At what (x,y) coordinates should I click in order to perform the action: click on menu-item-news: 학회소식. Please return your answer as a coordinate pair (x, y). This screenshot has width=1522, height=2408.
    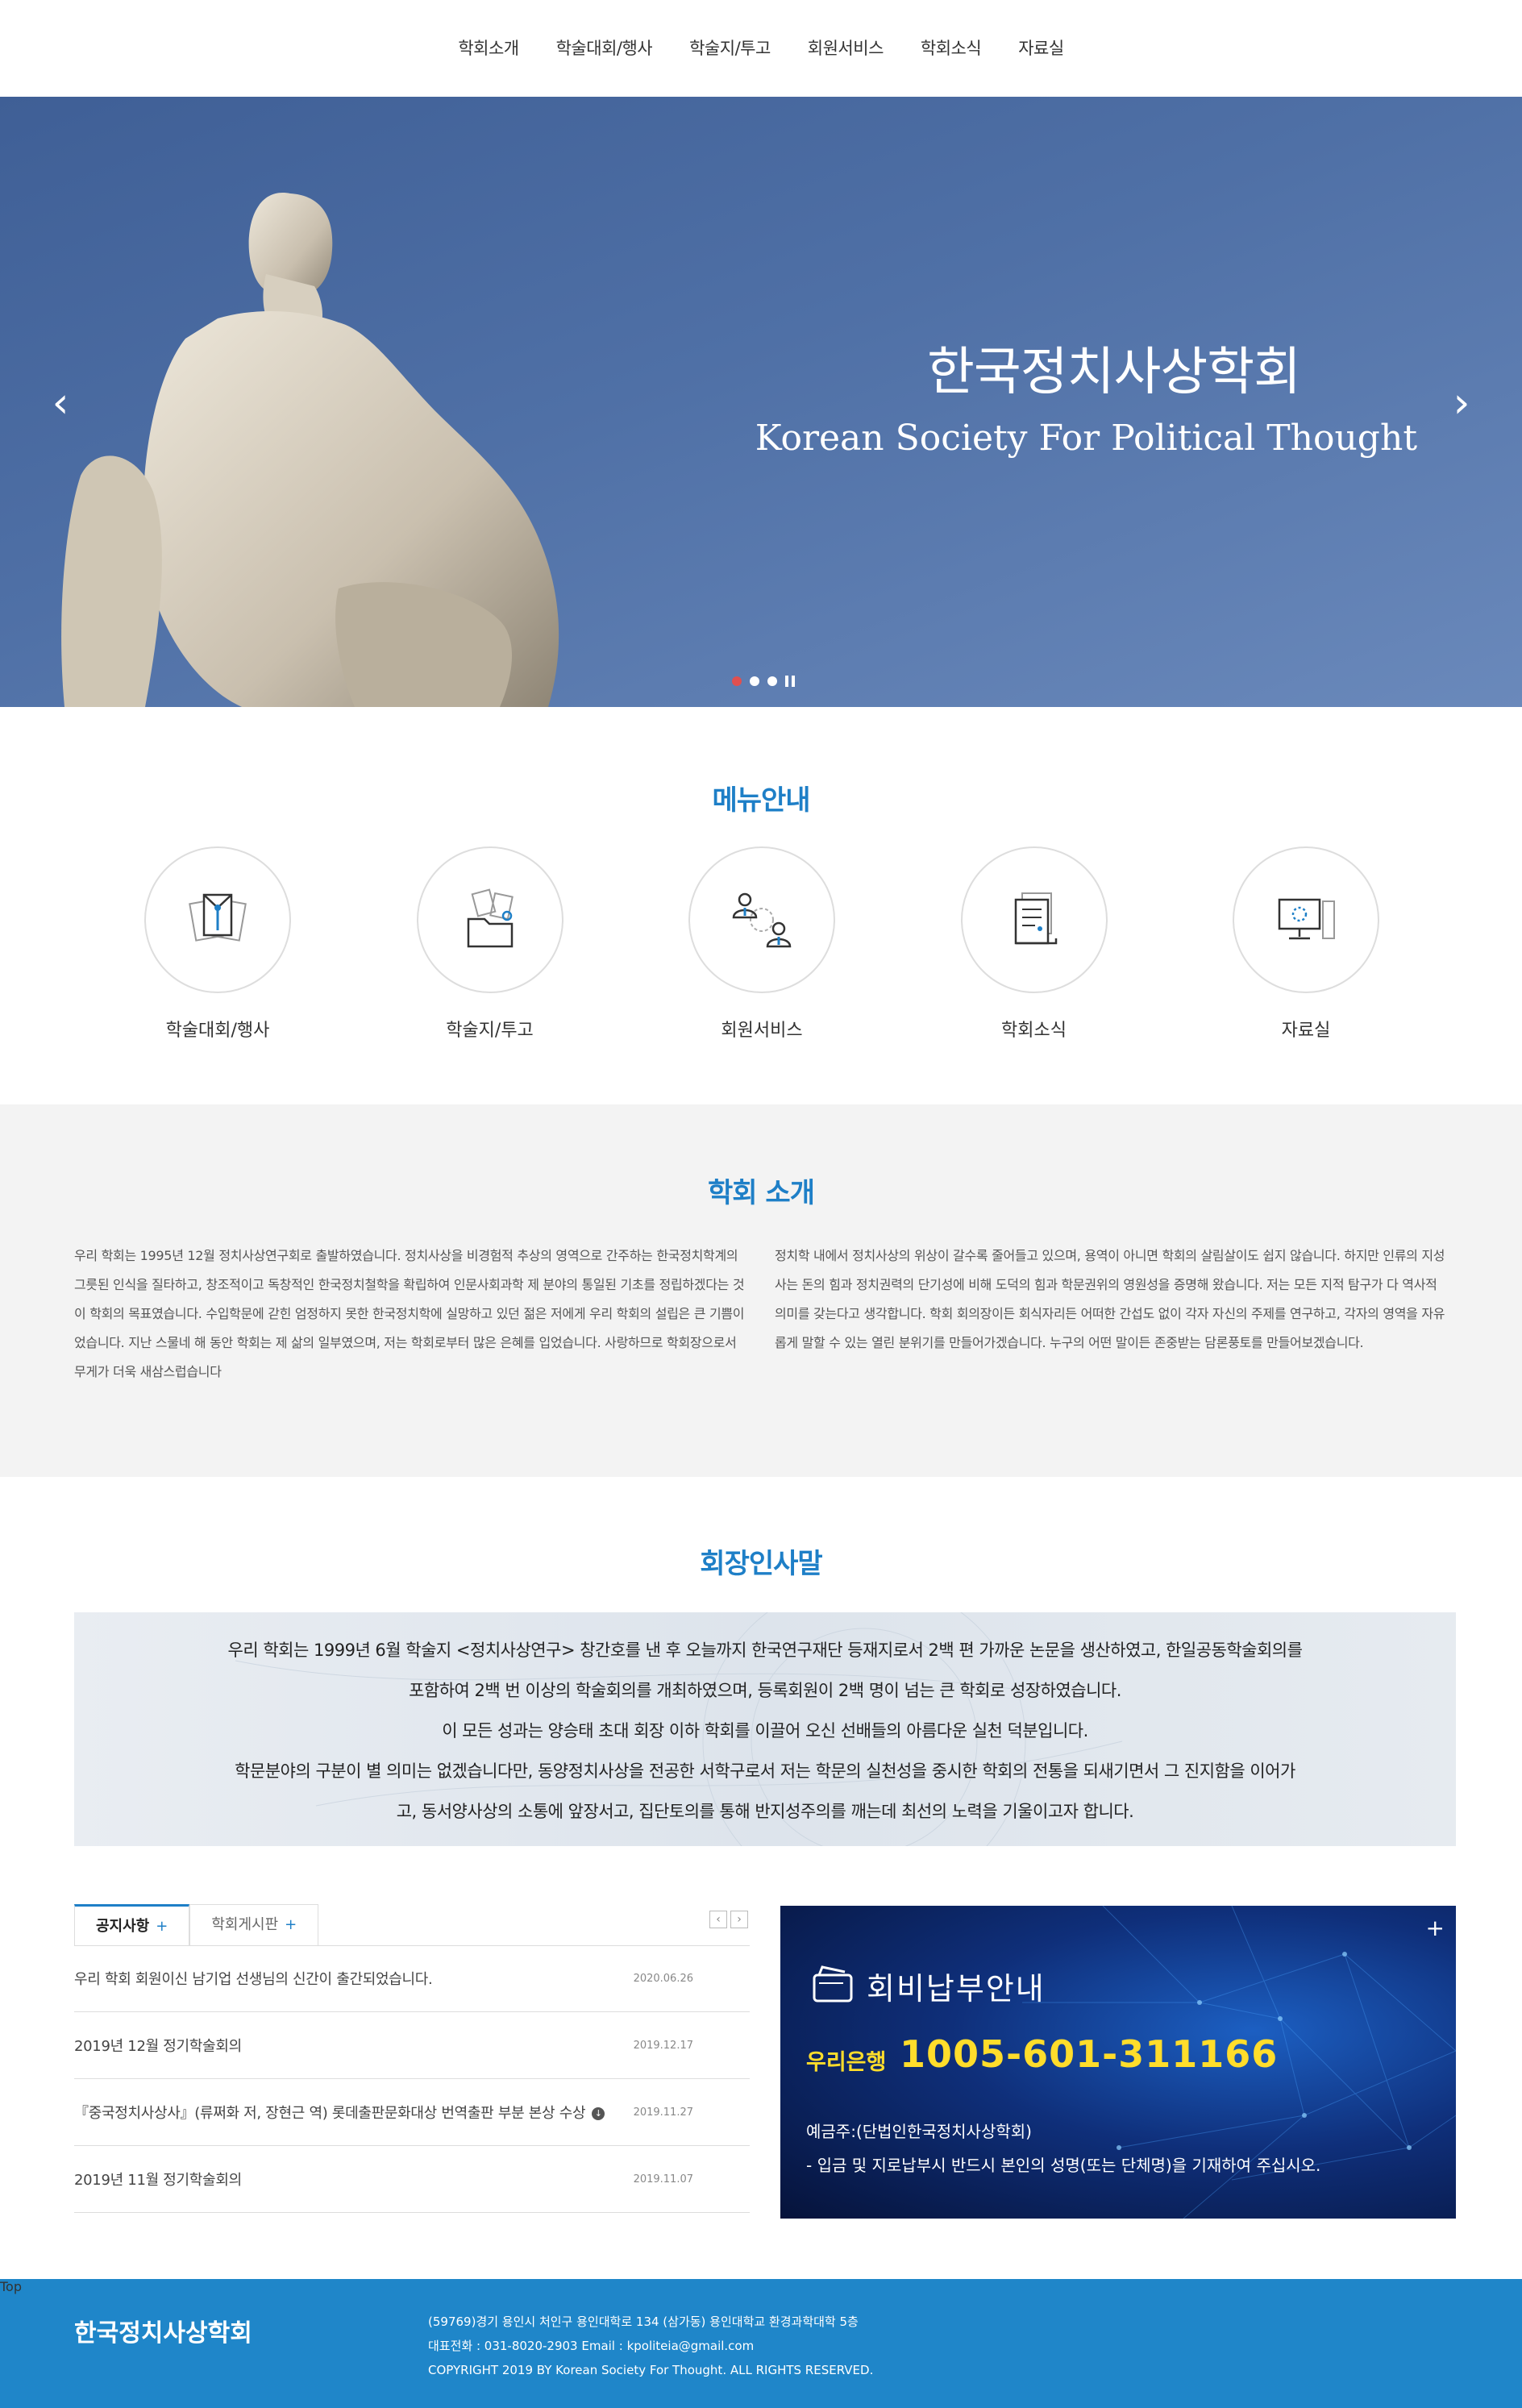
    Looking at the image, I should click on (1035, 944).